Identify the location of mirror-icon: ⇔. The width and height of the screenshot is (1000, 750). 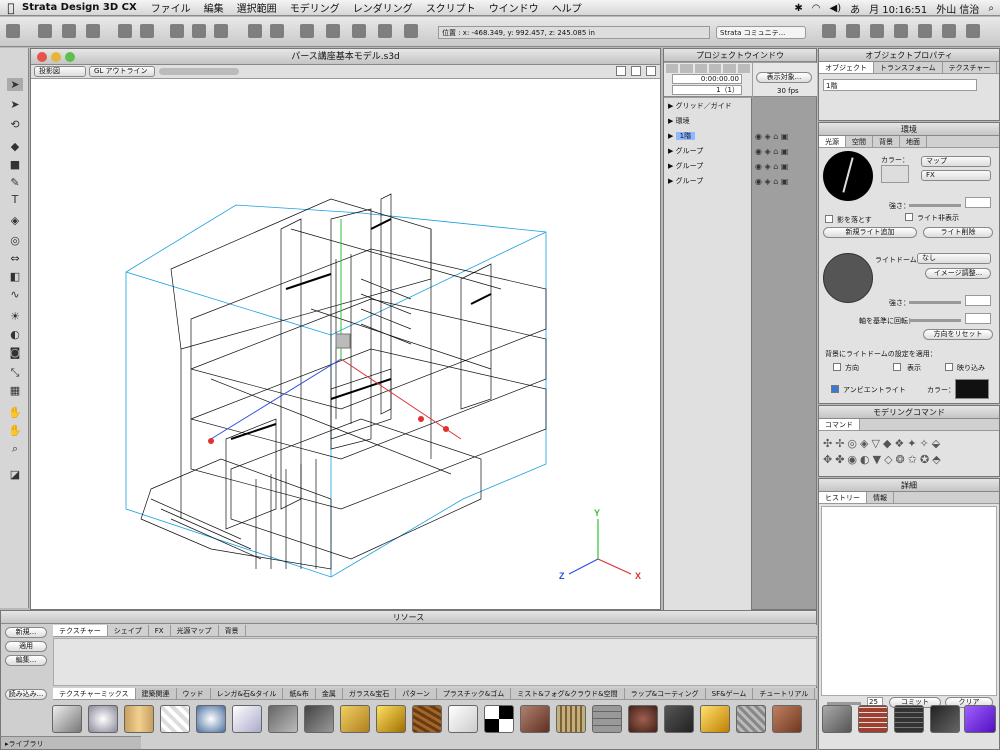
(15, 258).